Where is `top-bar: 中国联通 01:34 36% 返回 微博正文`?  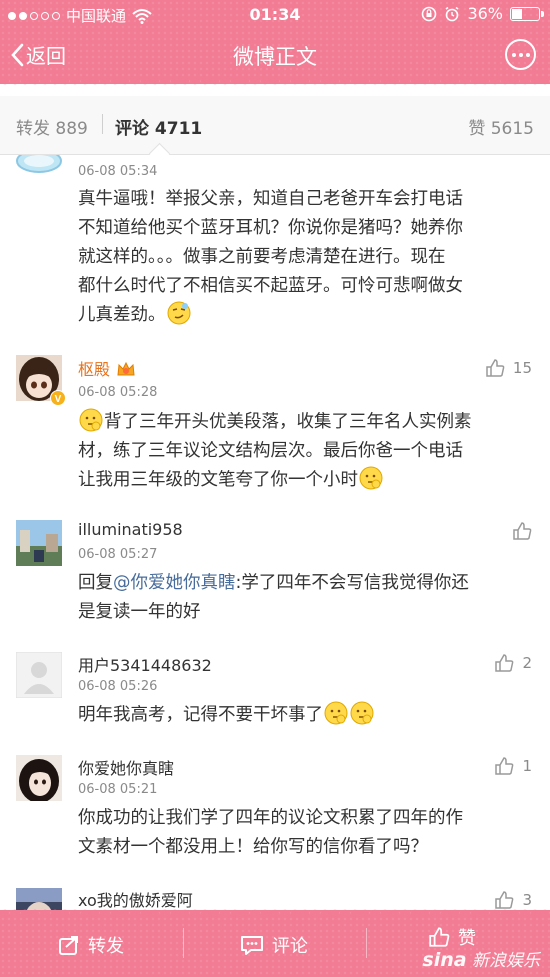
top-bar: 中国联通 01:34 36% 返回 微博正文 is located at coordinates (275, 44).